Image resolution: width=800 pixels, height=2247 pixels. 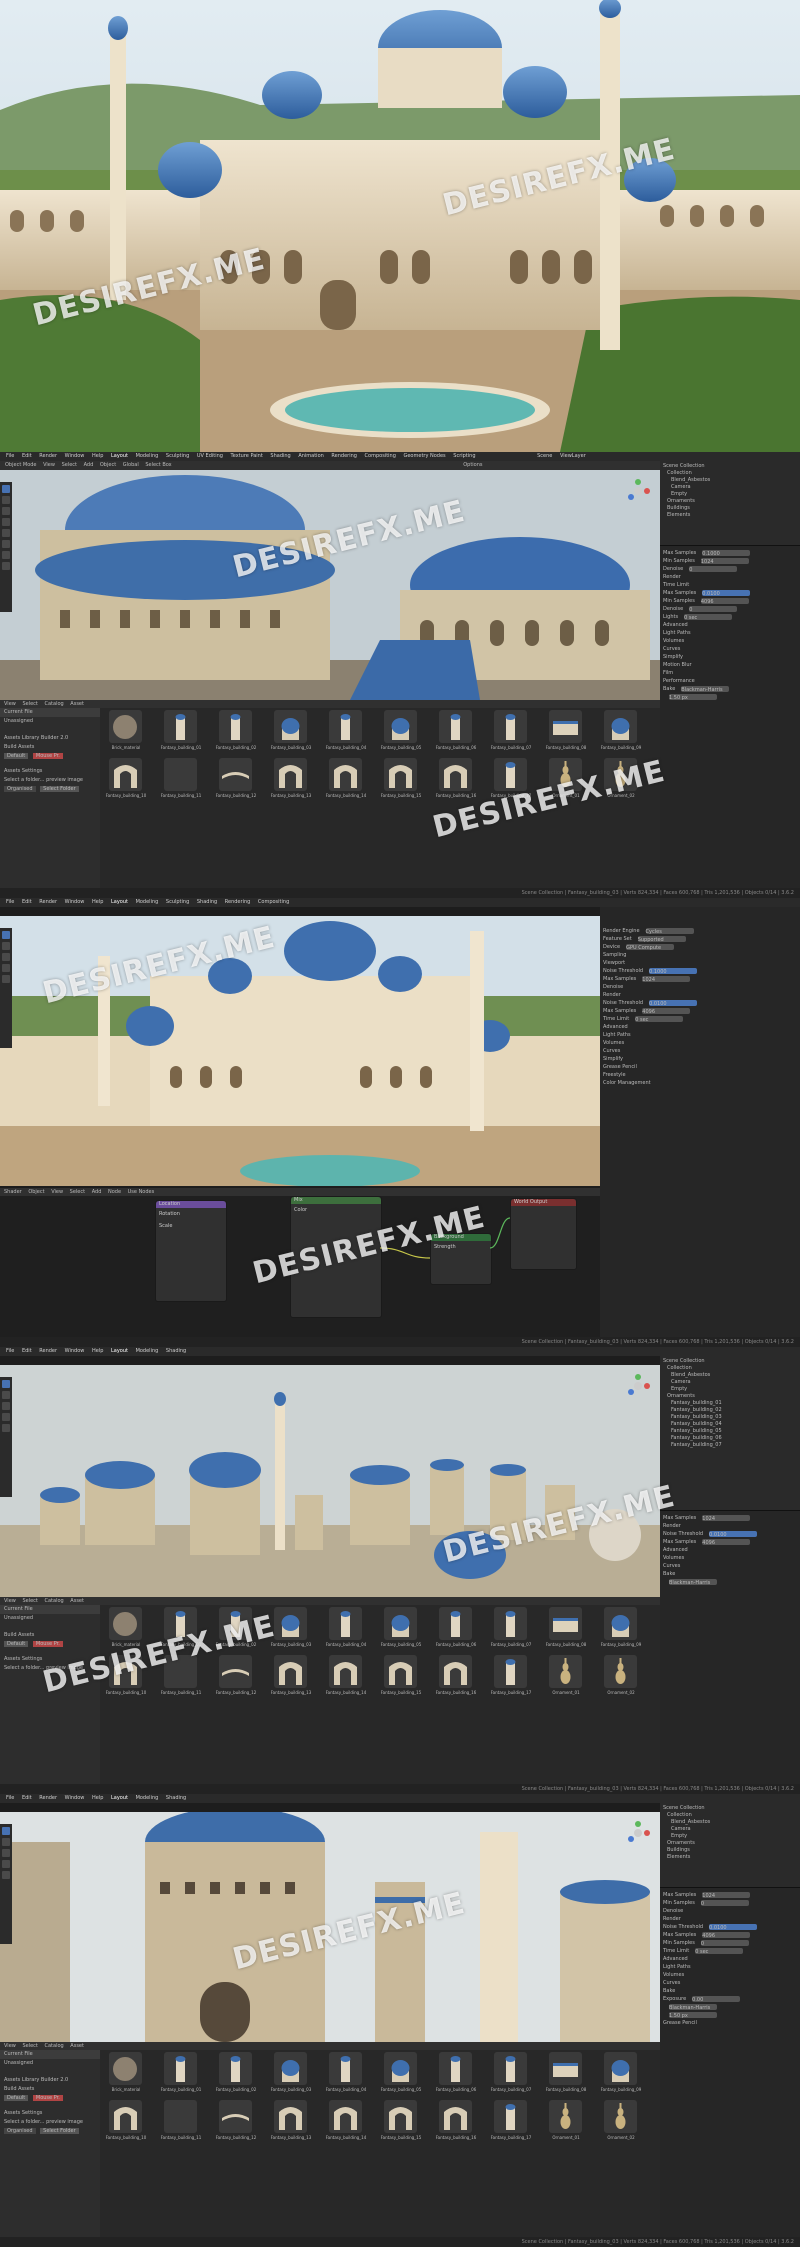 What do you see at coordinates (730, 1417) in the screenshot?
I see `outliner-item: Fantasy_building_03` at bounding box center [730, 1417].